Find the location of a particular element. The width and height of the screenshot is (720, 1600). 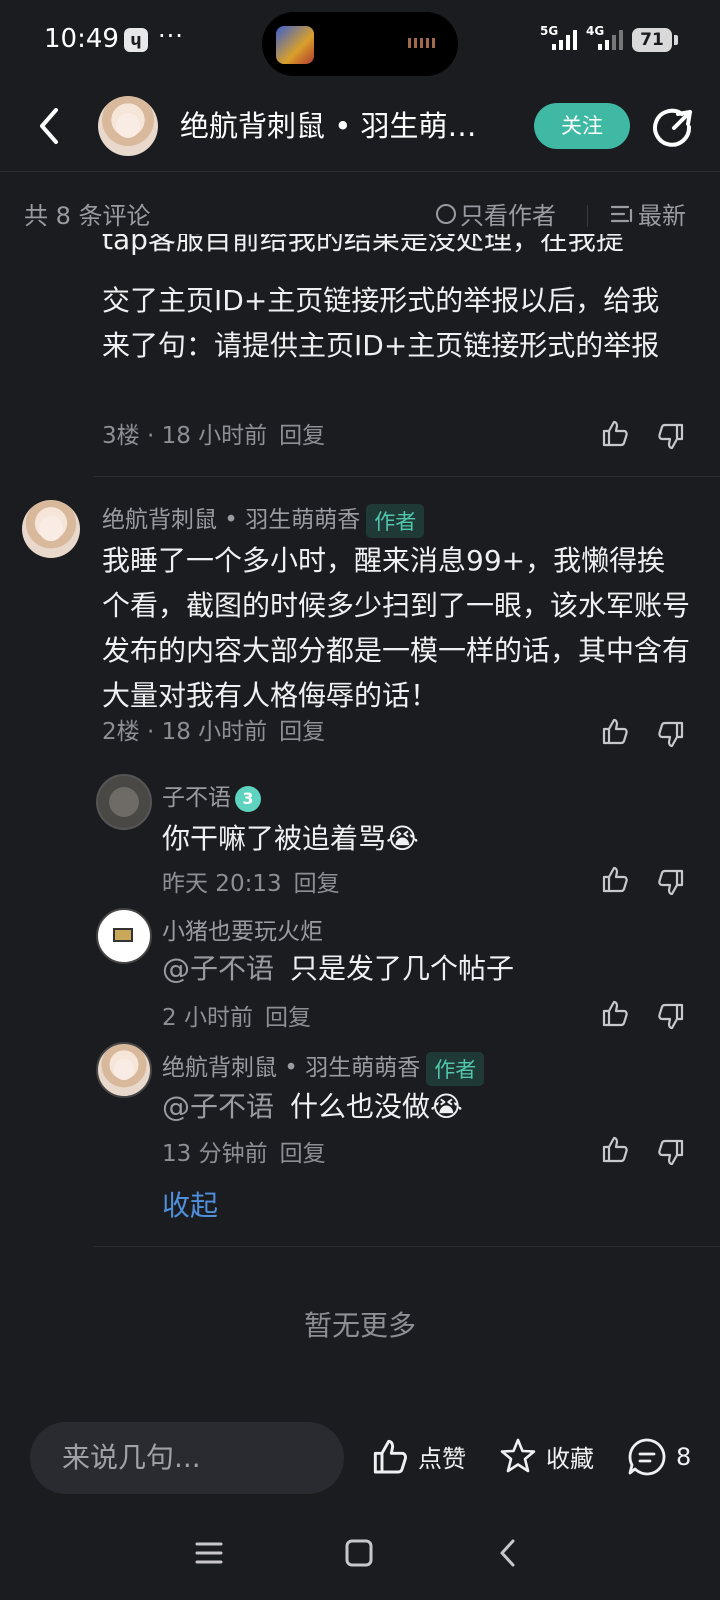

home-icon is located at coordinates (359, 1553).